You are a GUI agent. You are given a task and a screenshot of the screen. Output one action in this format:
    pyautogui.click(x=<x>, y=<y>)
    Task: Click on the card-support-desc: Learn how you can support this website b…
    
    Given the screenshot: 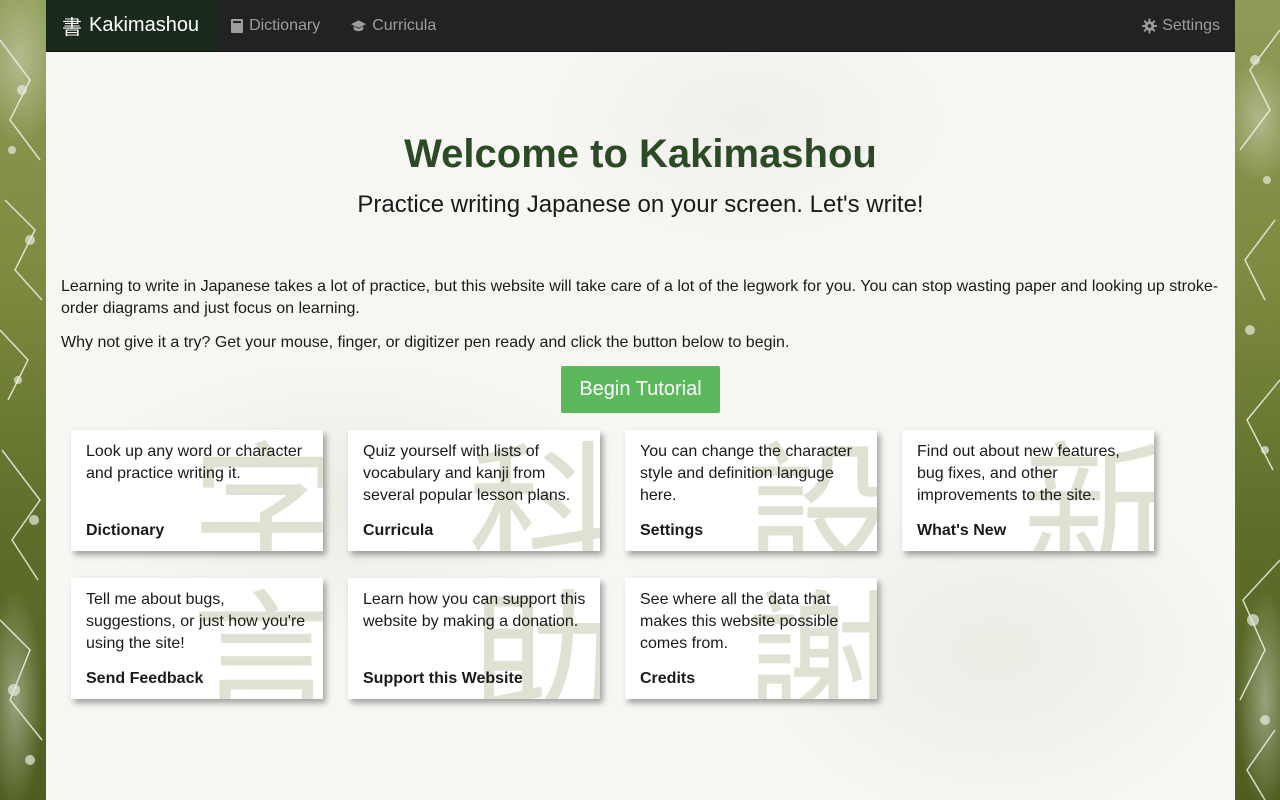 What is the action you would take?
    pyautogui.click(x=474, y=610)
    